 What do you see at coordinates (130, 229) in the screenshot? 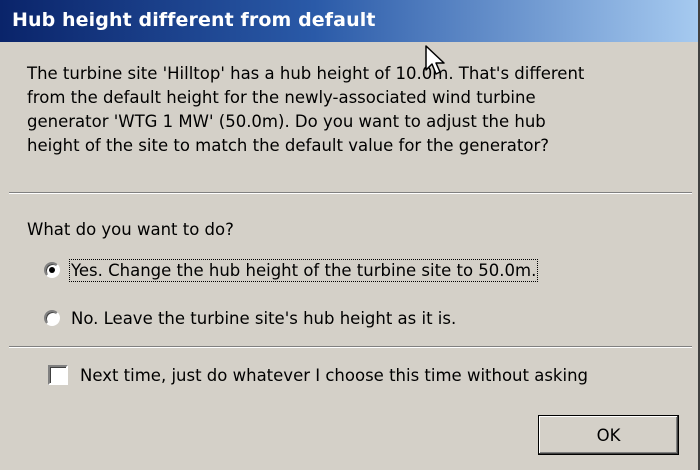
I see `question-label: What do you want to do?` at bounding box center [130, 229].